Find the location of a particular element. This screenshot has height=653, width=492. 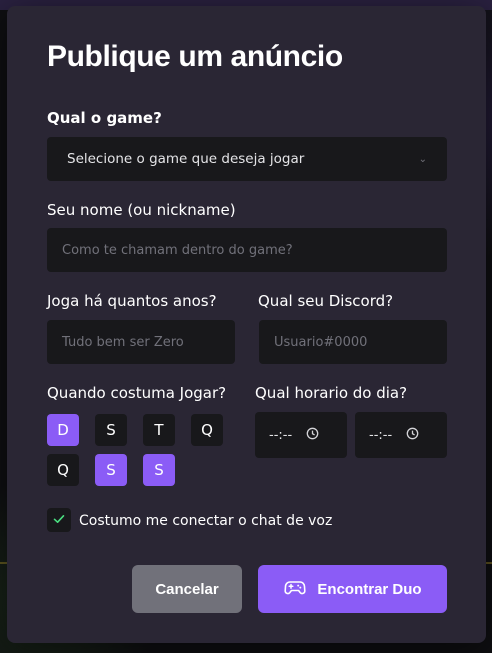

game-select: Selecione o game que deseja jogar ⌄ is located at coordinates (247, 159).